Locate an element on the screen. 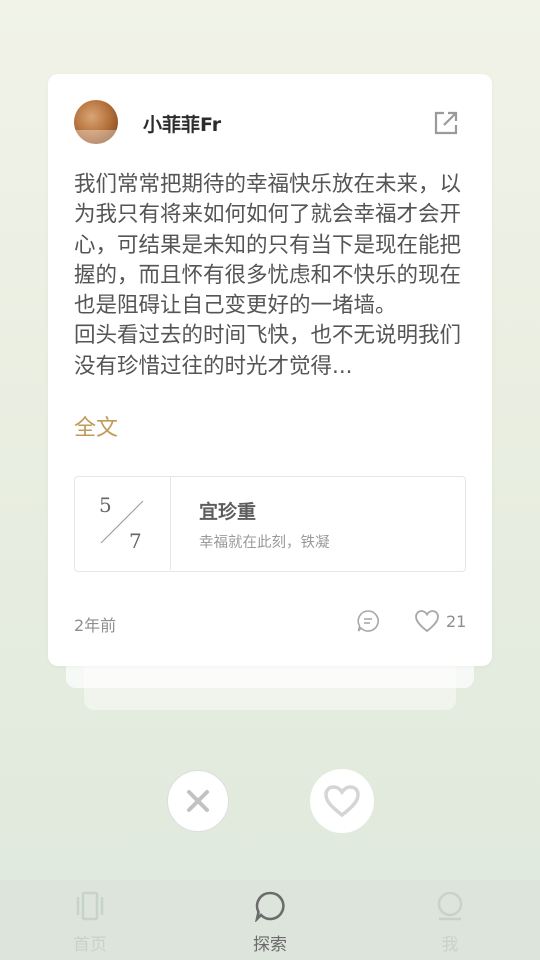 The height and width of the screenshot is (960, 540). share-external-icon is located at coordinates (446, 123).